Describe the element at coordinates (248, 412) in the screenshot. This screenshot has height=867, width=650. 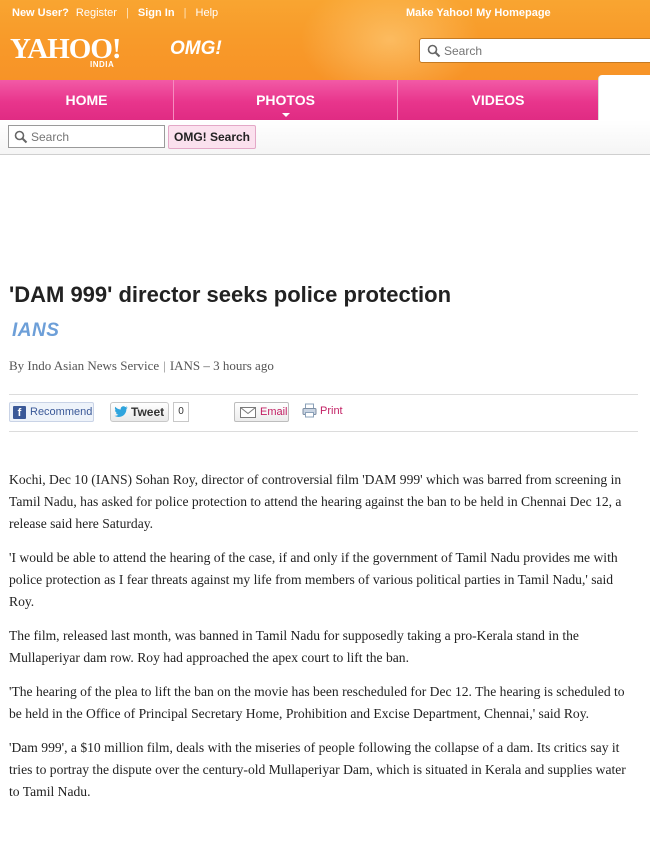
I see `envelope-icon` at that location.